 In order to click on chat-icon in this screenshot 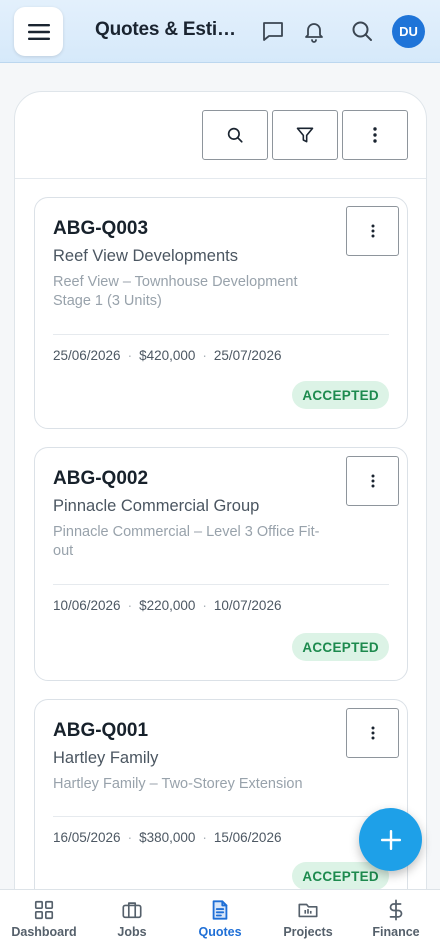, I will do `click(273, 31)`.